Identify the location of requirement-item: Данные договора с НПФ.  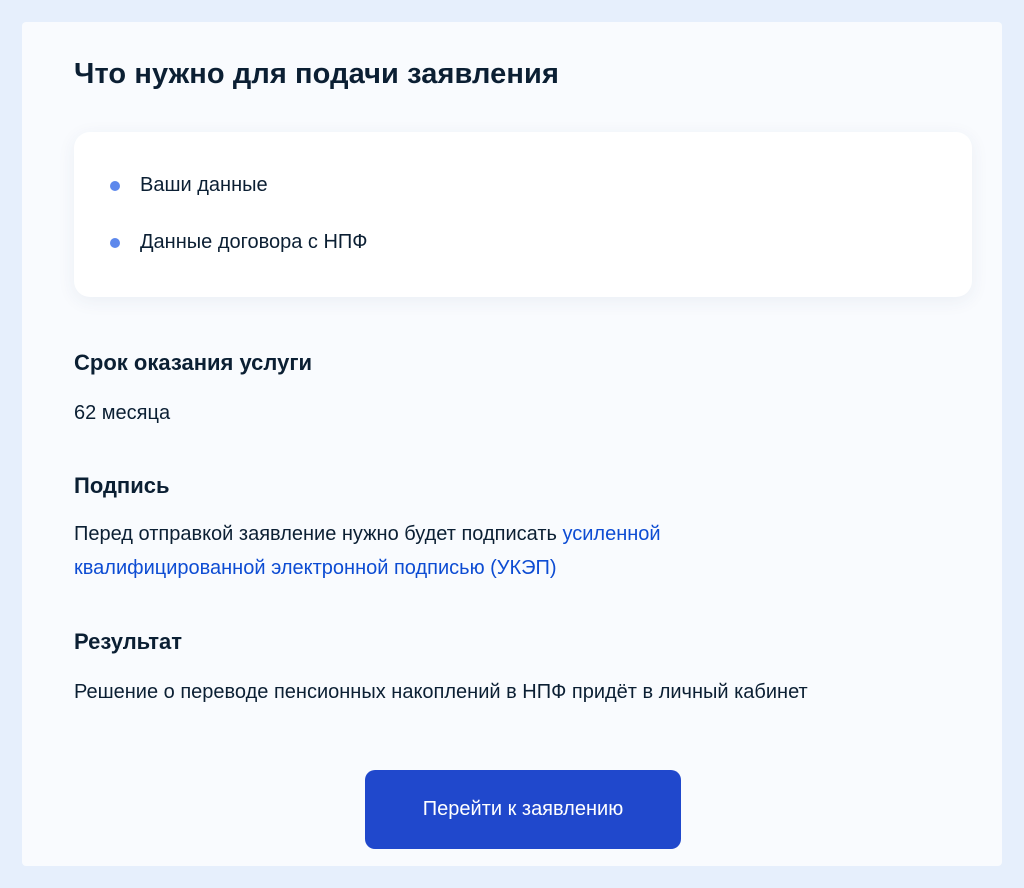
(239, 242).